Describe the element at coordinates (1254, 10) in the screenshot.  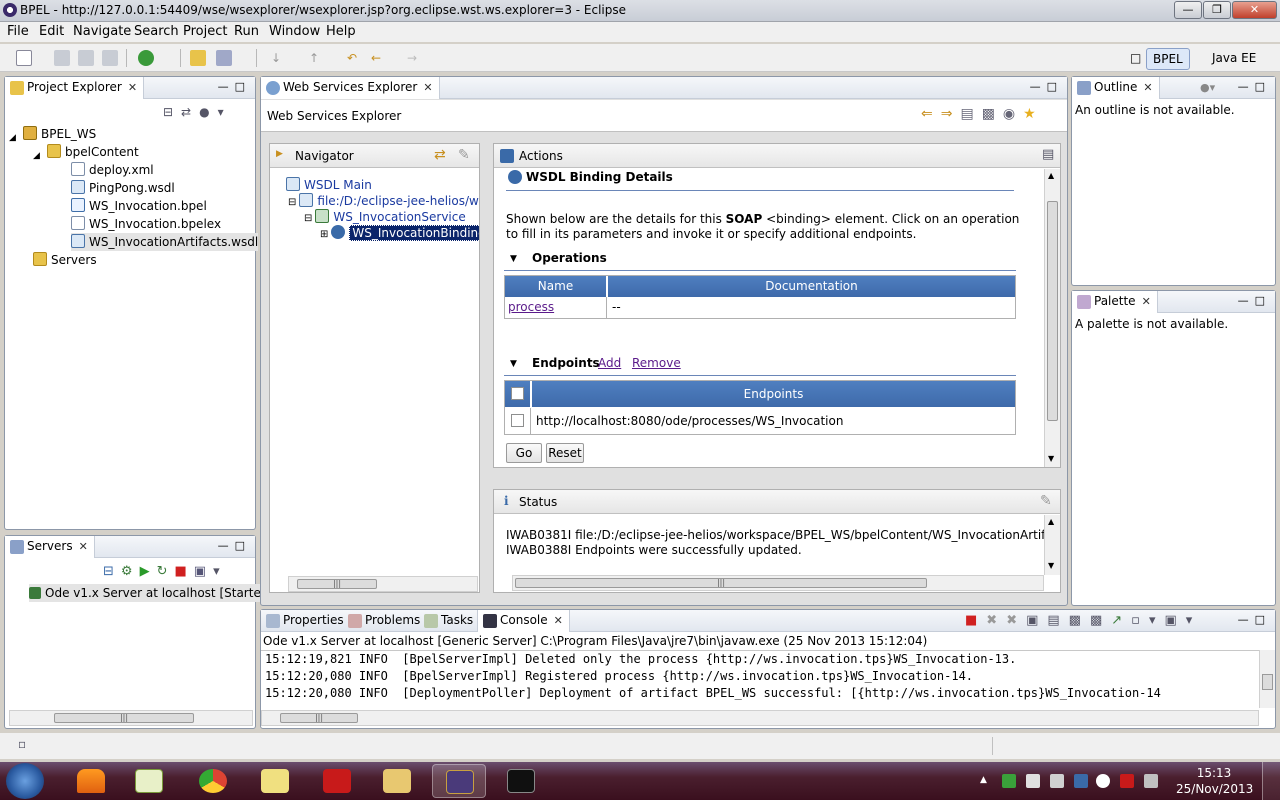
I see `close-window-button: ✕` at that location.